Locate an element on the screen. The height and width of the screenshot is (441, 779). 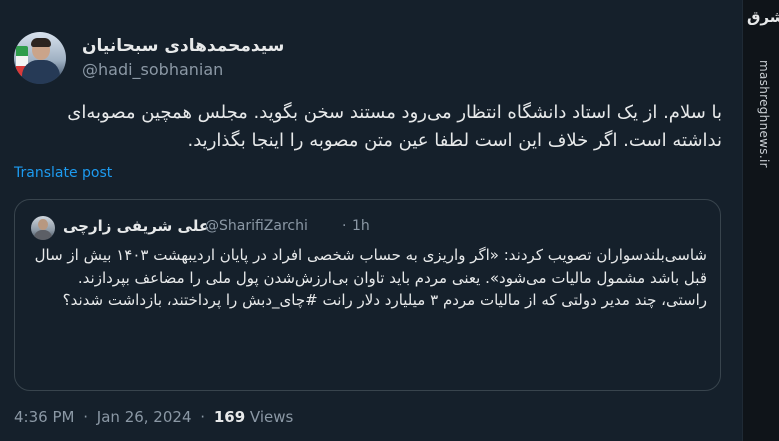
views-count: 169 is located at coordinates (229, 417).